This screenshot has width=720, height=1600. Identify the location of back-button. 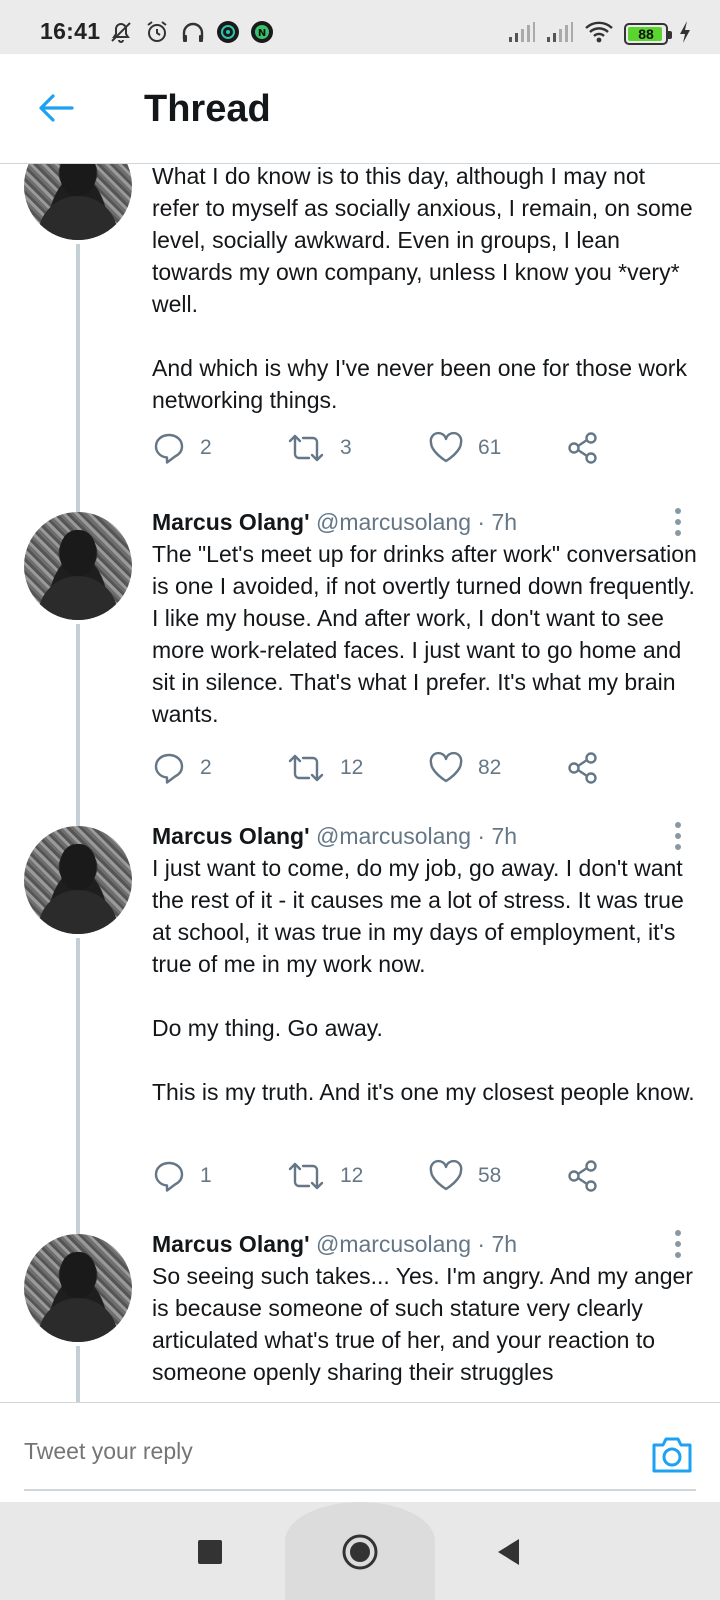
(56, 108).